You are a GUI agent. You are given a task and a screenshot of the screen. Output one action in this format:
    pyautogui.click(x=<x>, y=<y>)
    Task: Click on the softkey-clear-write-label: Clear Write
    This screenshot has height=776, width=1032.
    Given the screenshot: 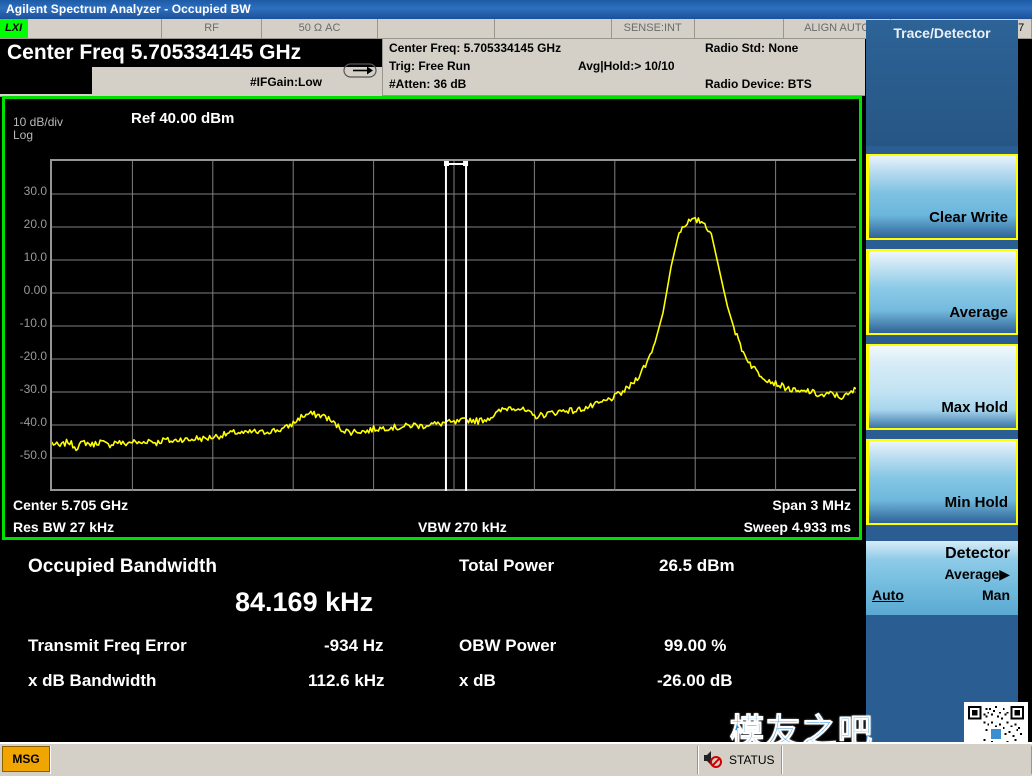 What is the action you would take?
    pyautogui.click(x=968, y=217)
    